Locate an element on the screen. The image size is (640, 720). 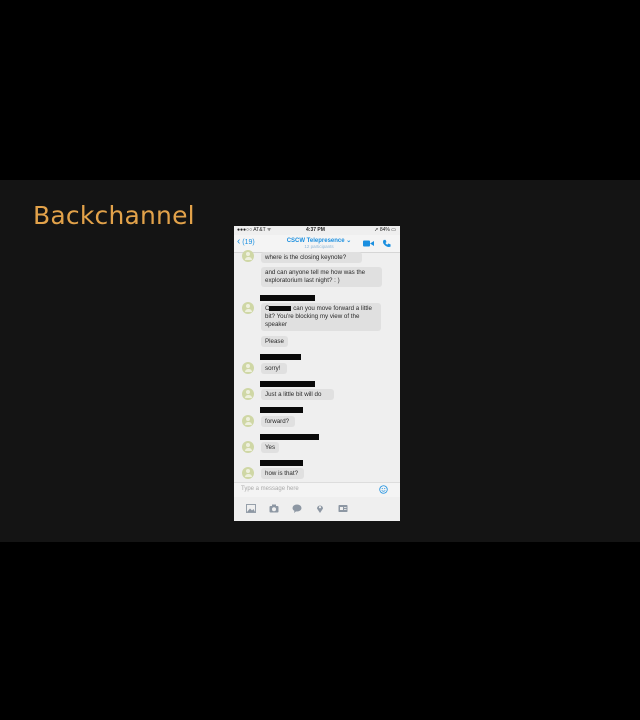
status-time: 4:37 PM is located at coordinates (315, 230).